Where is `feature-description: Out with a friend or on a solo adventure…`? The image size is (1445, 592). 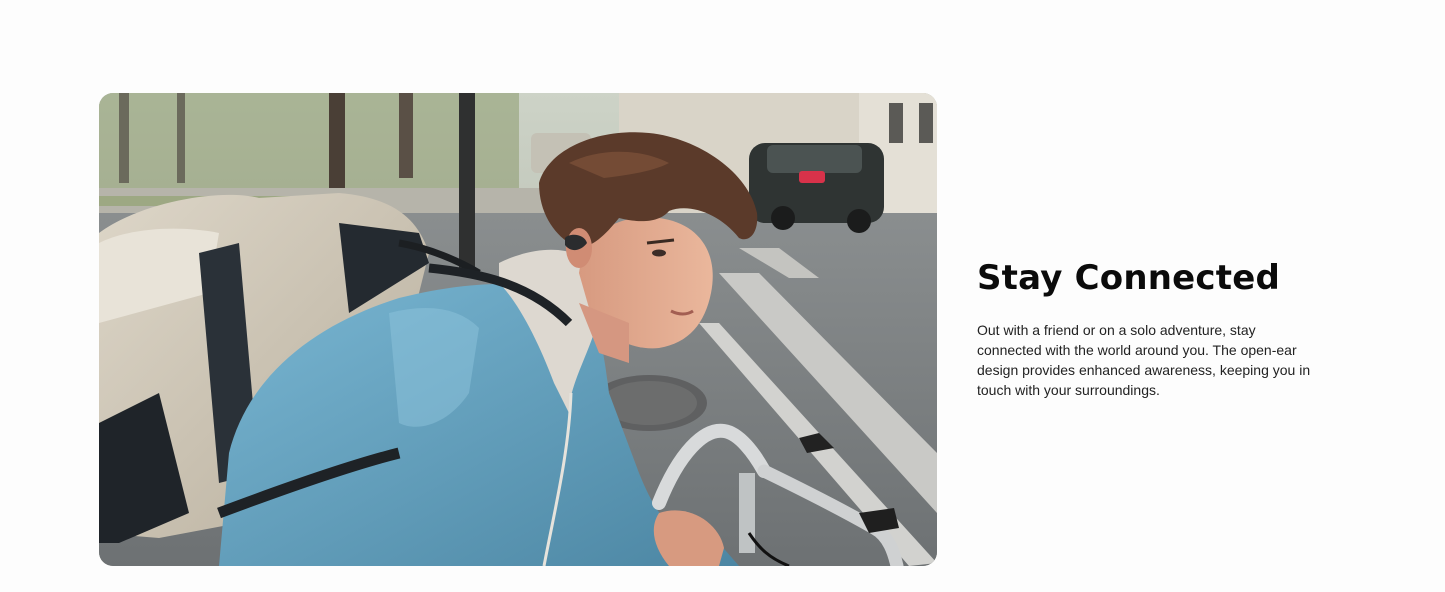
feature-description: Out with a friend or on a solo adventure… is located at coordinates (1144, 360).